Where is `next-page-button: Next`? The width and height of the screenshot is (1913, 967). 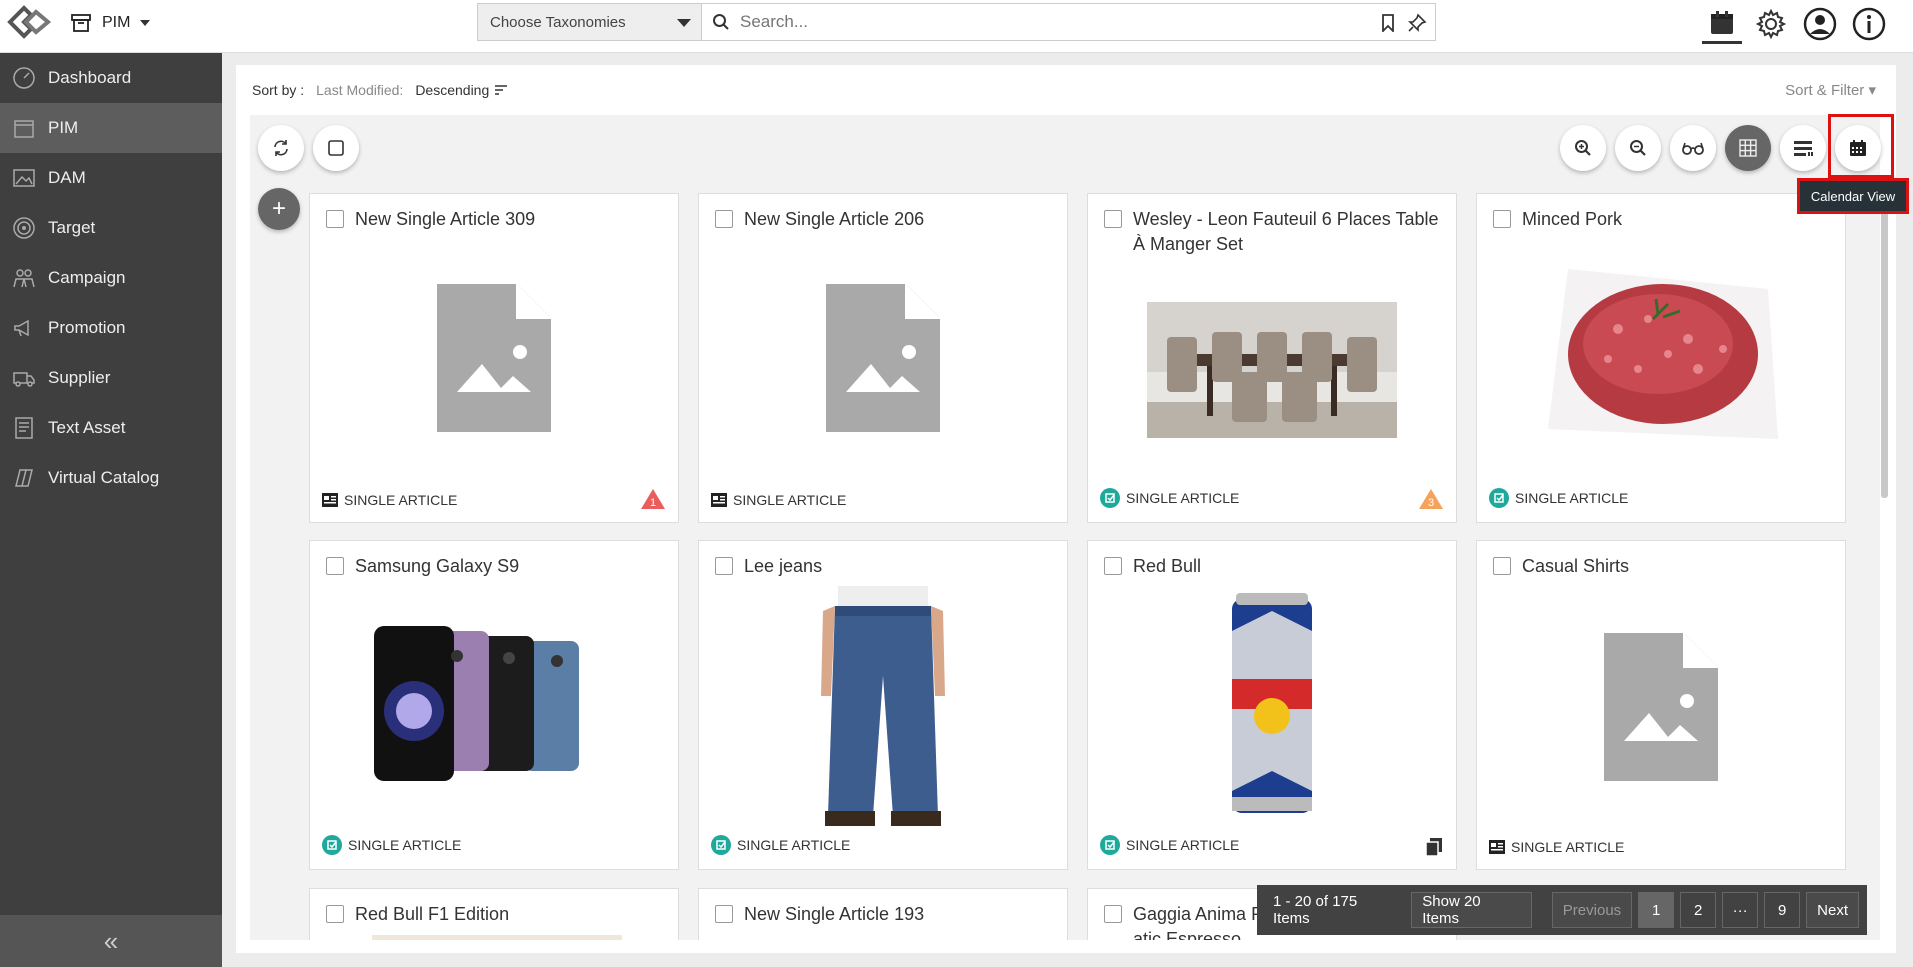 next-page-button: Next is located at coordinates (1832, 910).